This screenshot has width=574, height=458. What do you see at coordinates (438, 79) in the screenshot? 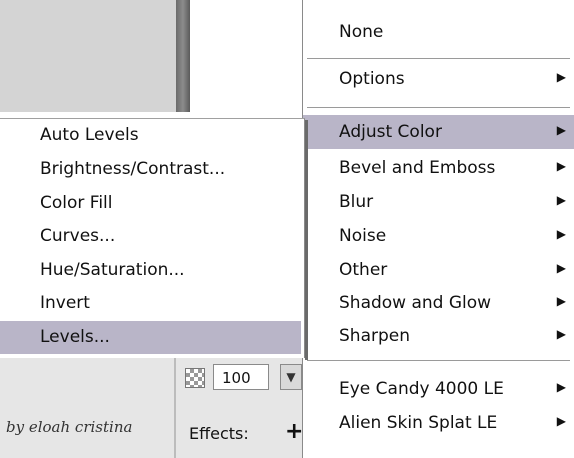
I see `menu-item-options: Options ▶` at bounding box center [438, 79].